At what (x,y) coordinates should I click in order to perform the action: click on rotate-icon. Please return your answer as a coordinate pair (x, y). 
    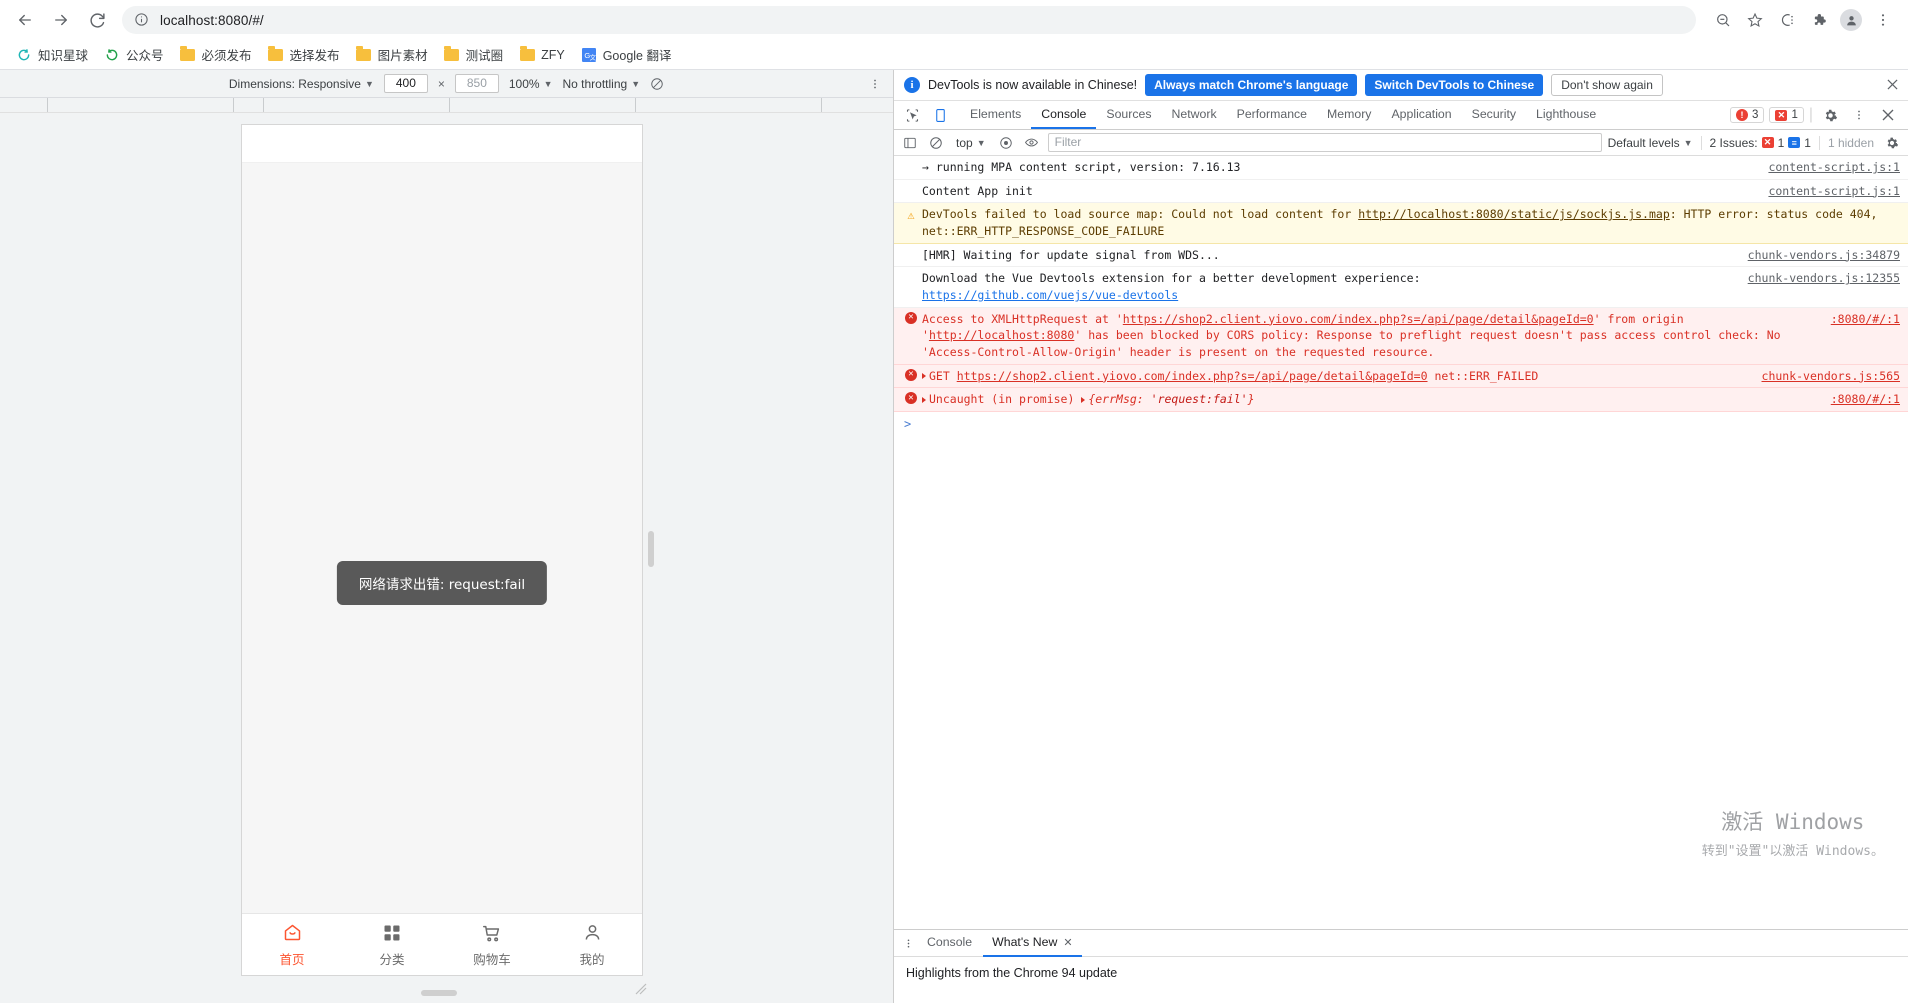
    Looking at the image, I should click on (657, 84).